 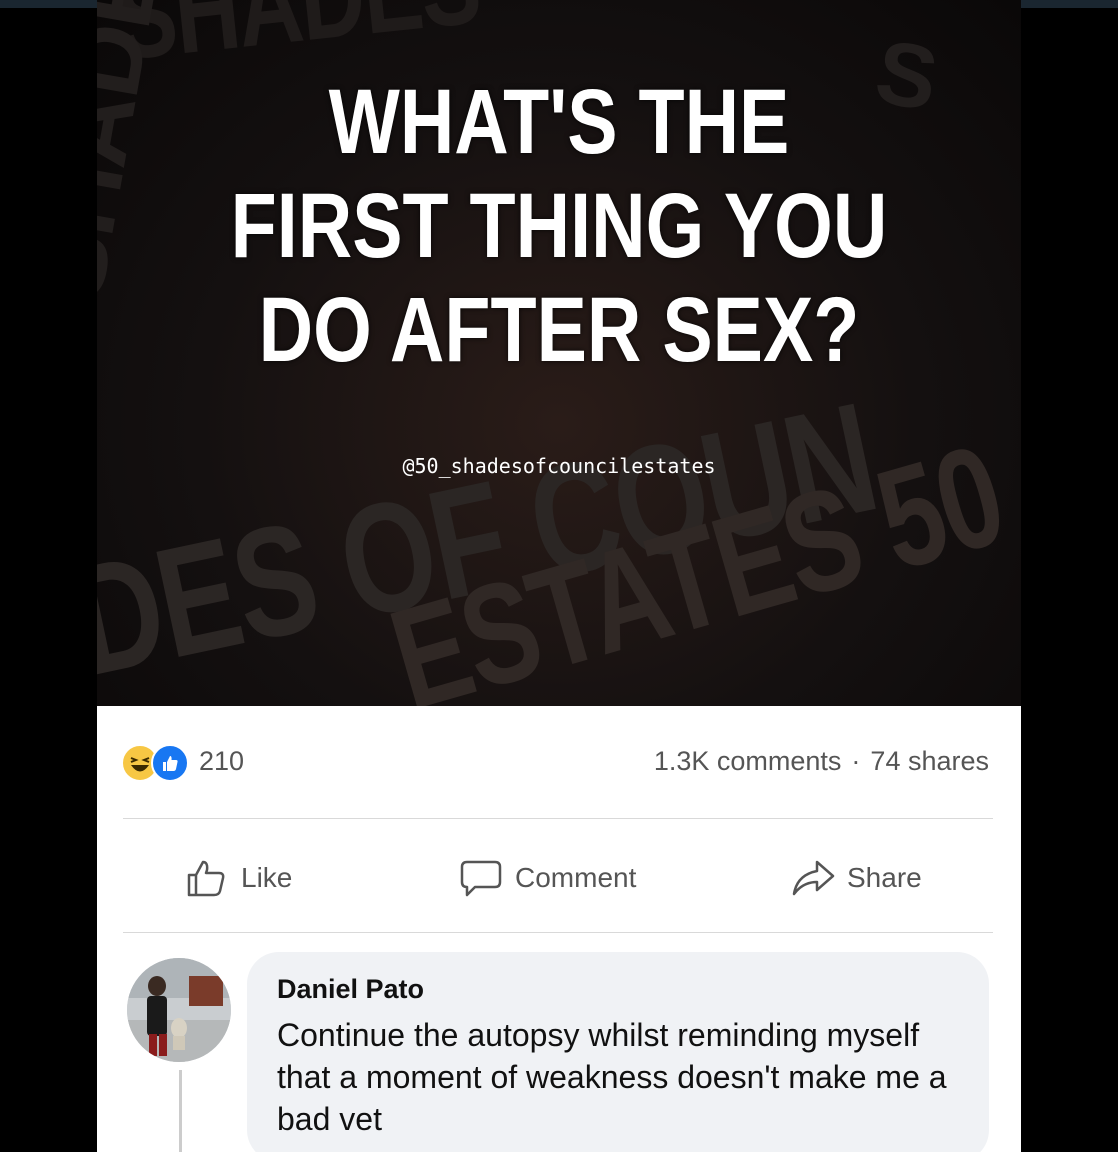 What do you see at coordinates (813, 878) in the screenshot?
I see `share-arrow-icon` at bounding box center [813, 878].